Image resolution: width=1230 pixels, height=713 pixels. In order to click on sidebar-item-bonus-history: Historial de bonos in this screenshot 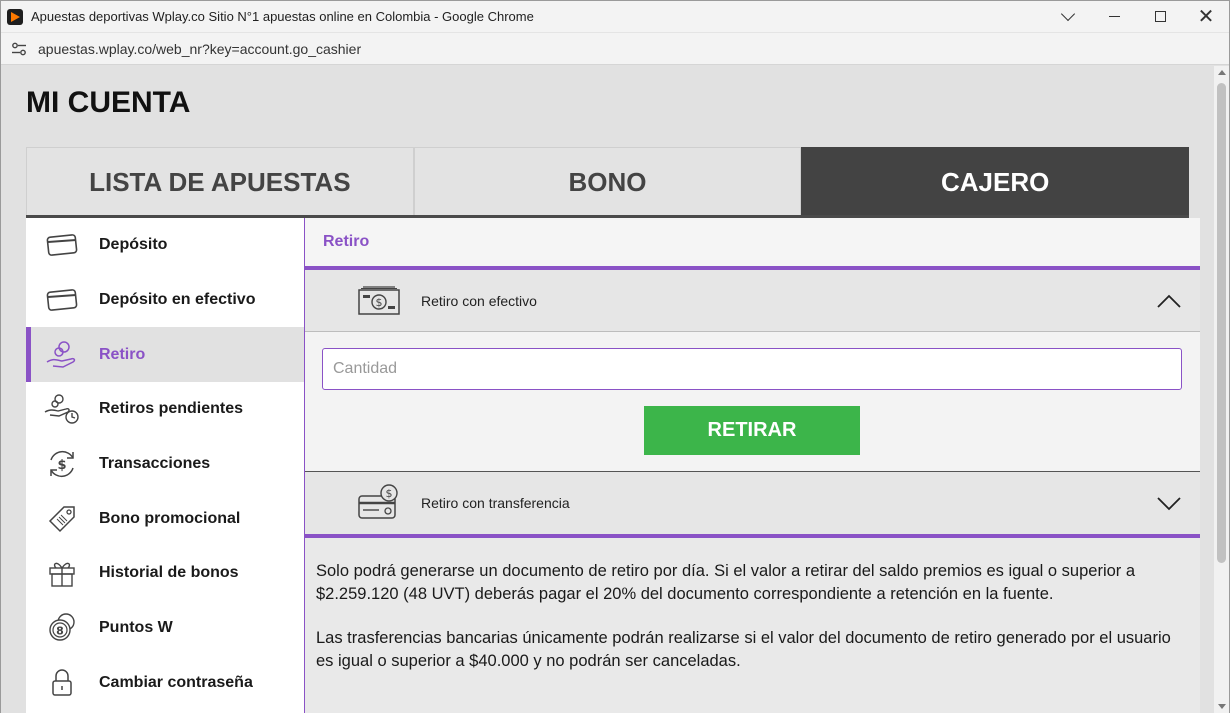, I will do `click(165, 573)`.